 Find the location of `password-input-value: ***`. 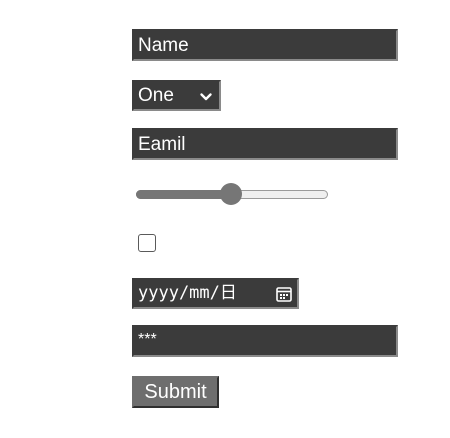

password-input-value: *** is located at coordinates (147, 339).